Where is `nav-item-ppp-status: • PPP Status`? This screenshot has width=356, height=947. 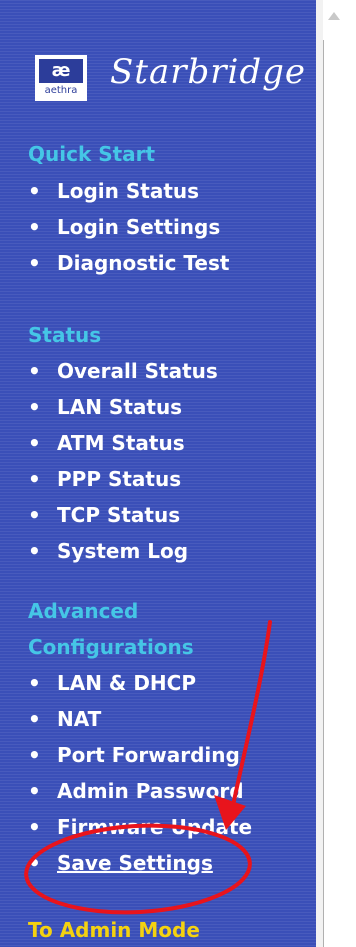
nav-item-ppp-status: • PPP Status is located at coordinates (104, 479).